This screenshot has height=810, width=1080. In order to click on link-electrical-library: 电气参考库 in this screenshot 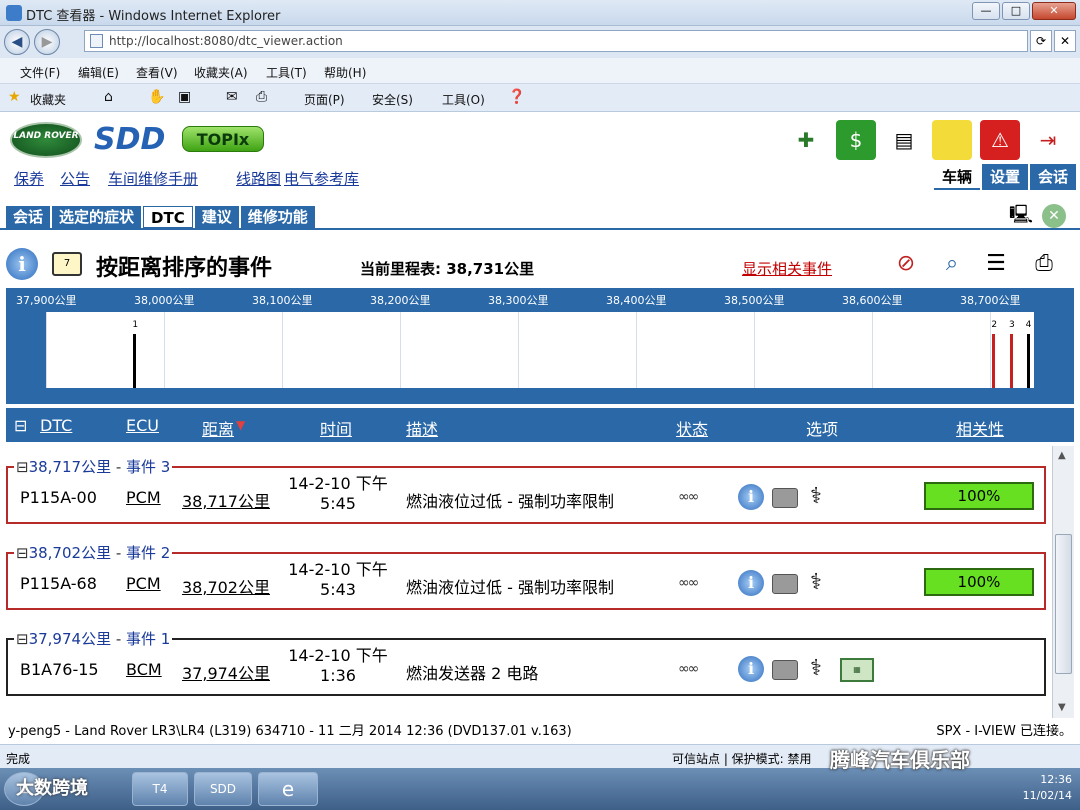, I will do `click(321, 178)`.